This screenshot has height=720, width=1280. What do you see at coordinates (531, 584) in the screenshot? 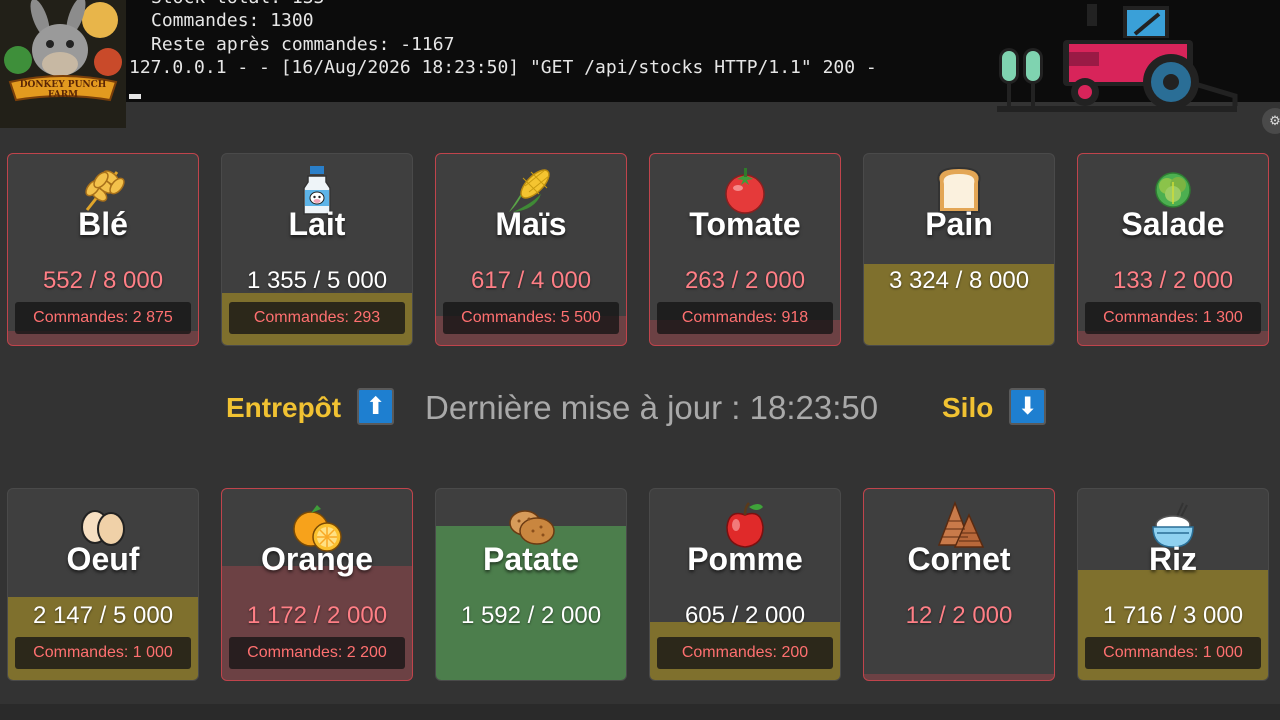
I see `product-card-patate: Patate 1 592 / 2 000` at bounding box center [531, 584].